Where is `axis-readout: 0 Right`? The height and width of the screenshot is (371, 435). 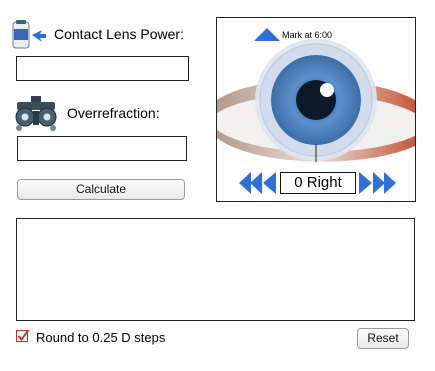
axis-readout: 0 Right is located at coordinates (318, 183).